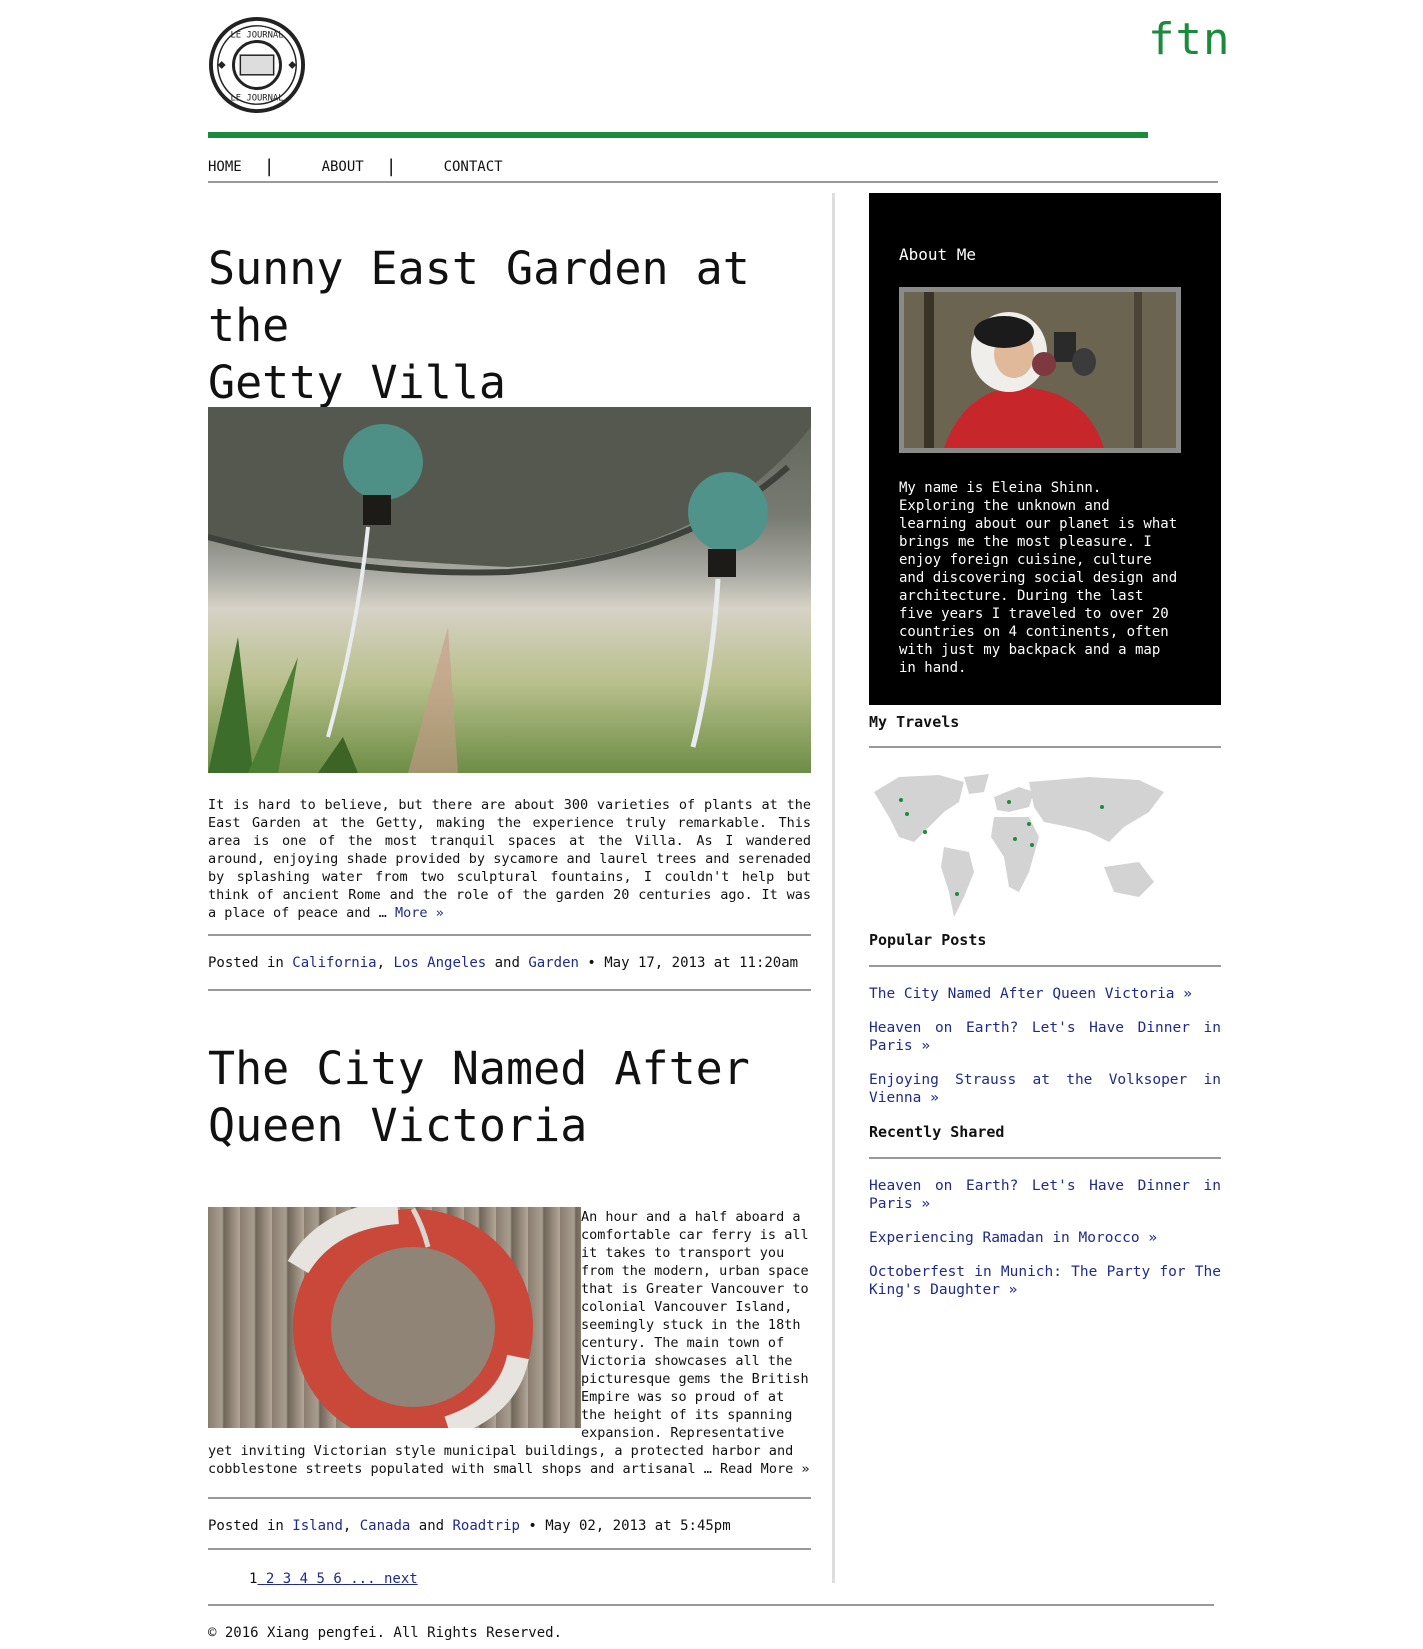  What do you see at coordinates (553, 963) in the screenshot?
I see `category-link: Garden` at bounding box center [553, 963].